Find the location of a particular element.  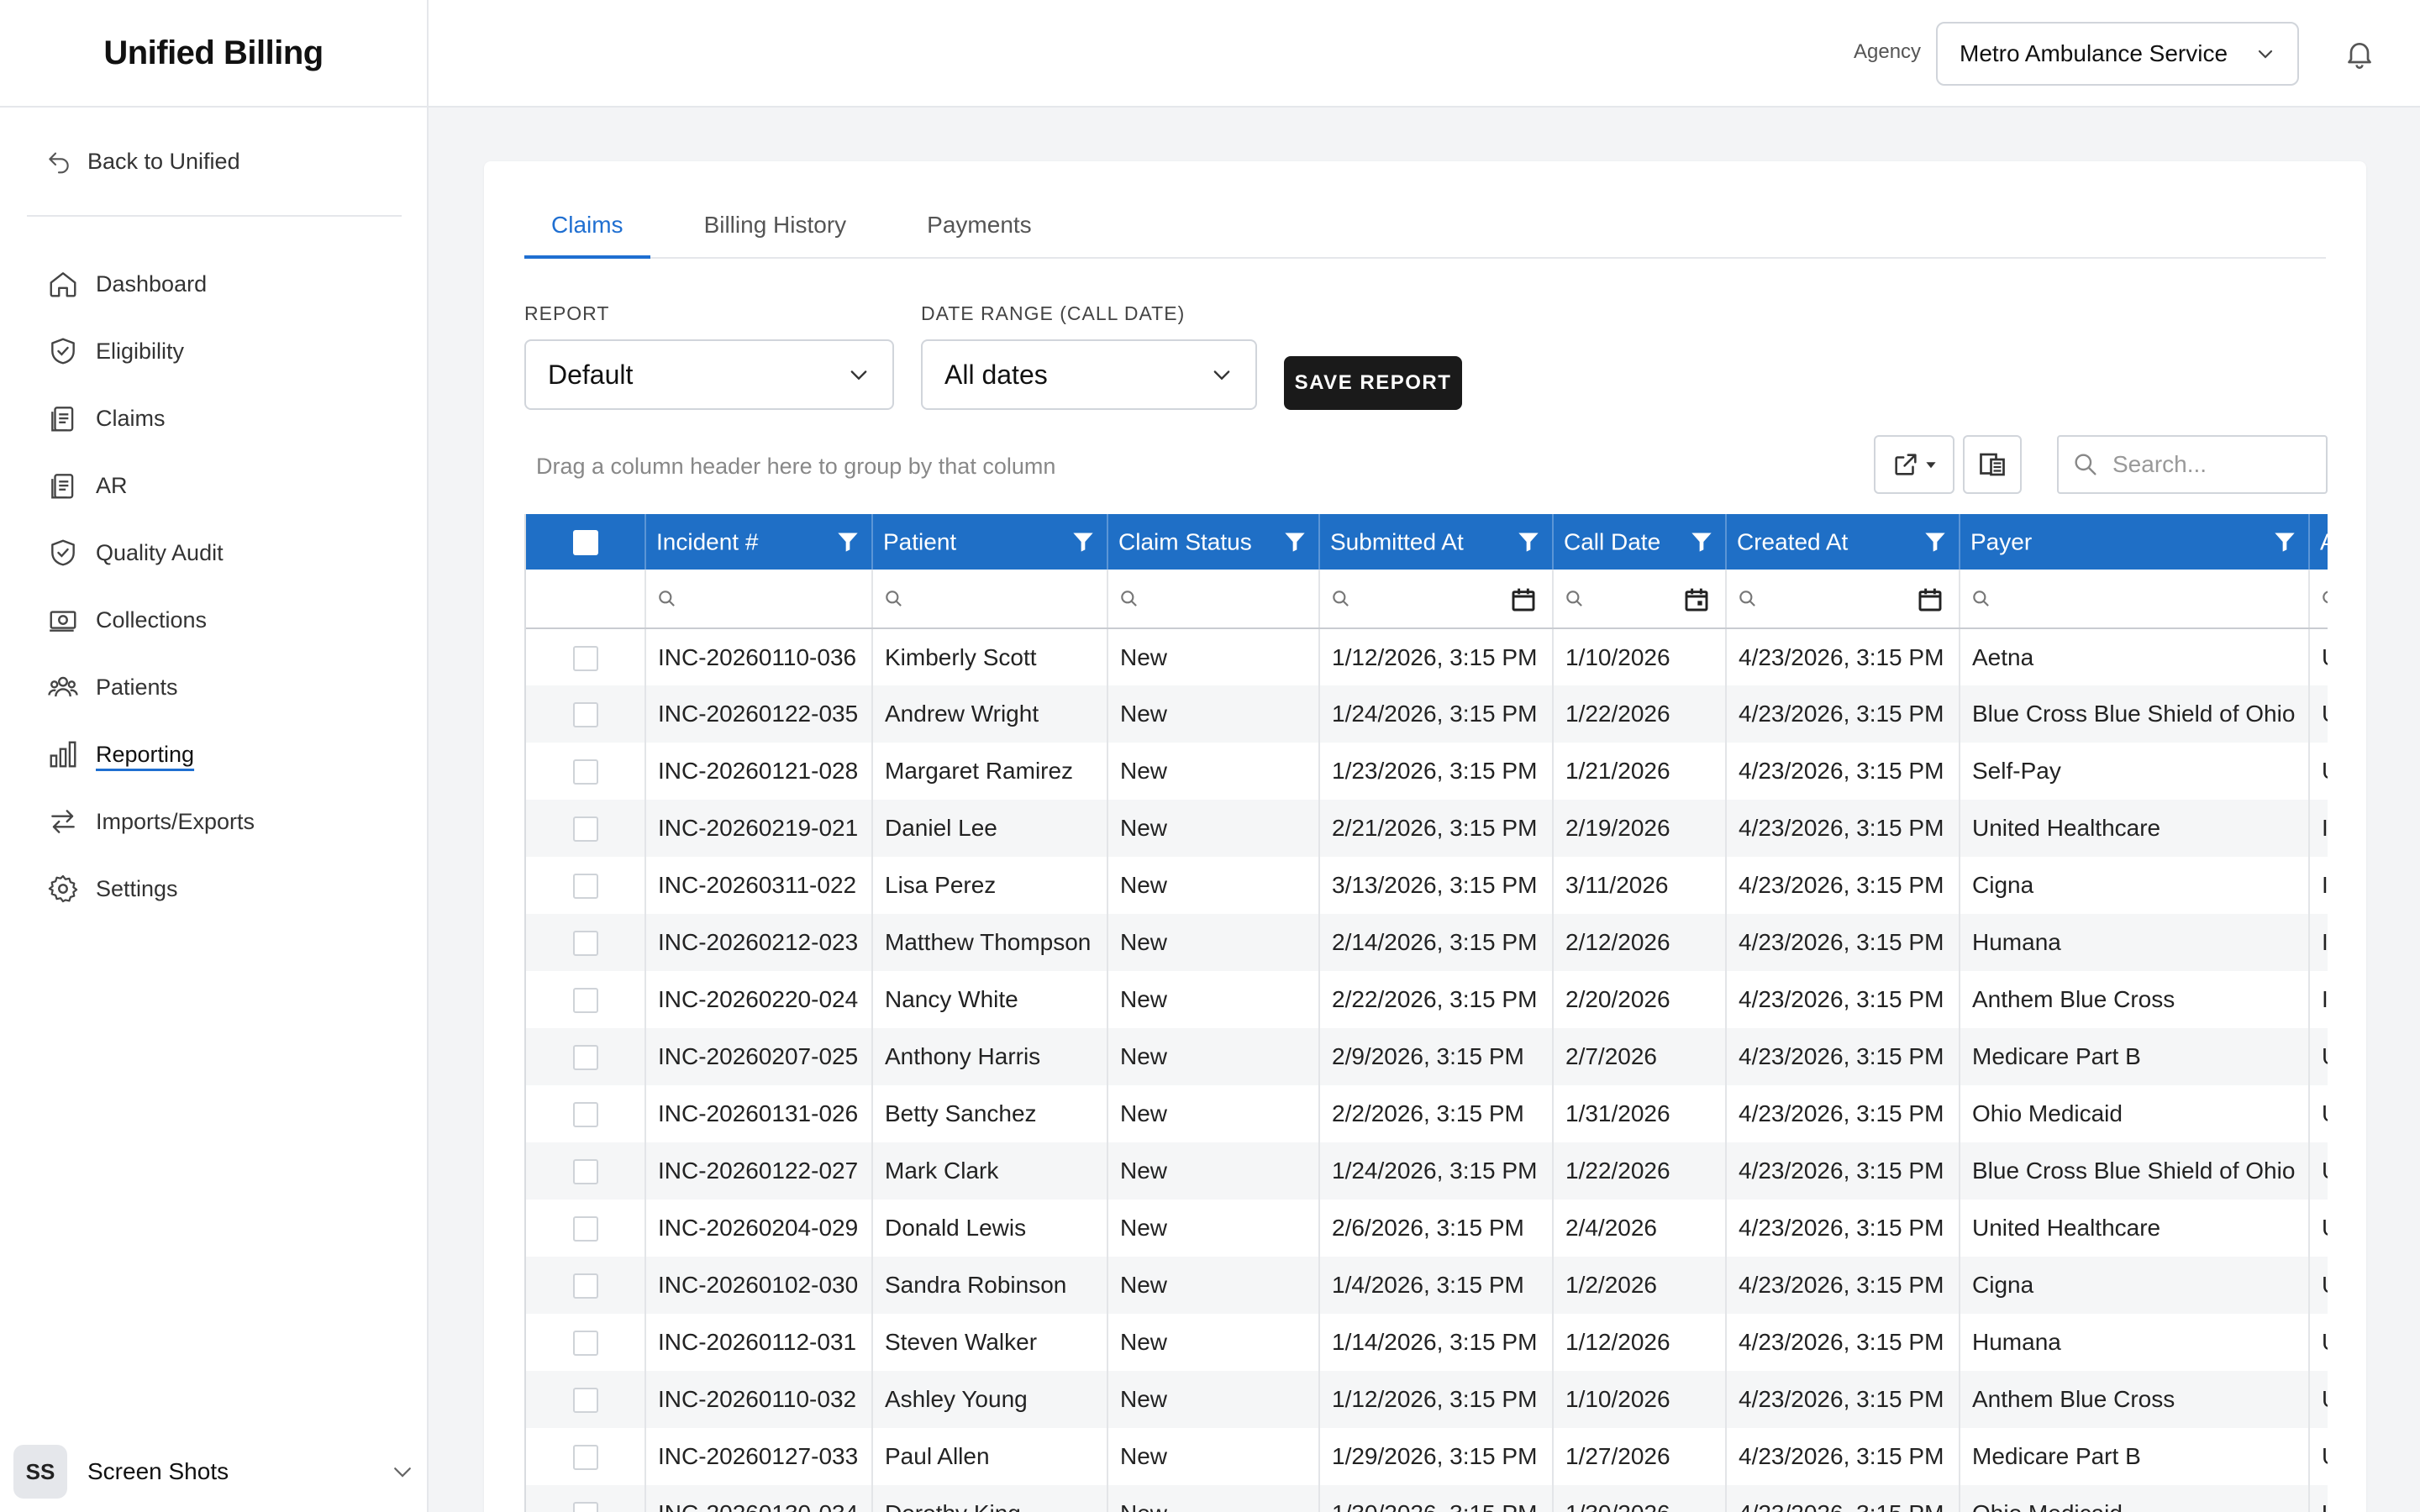

column-chooser-button is located at coordinates (1992, 464).